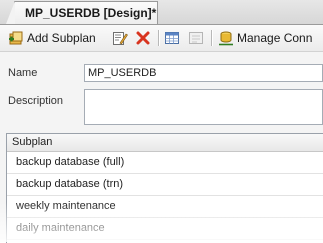 The width and height of the screenshot is (323, 243). Describe the element at coordinates (61, 38) in the screenshot. I see `add-subplan-label: Add Subplan` at that location.